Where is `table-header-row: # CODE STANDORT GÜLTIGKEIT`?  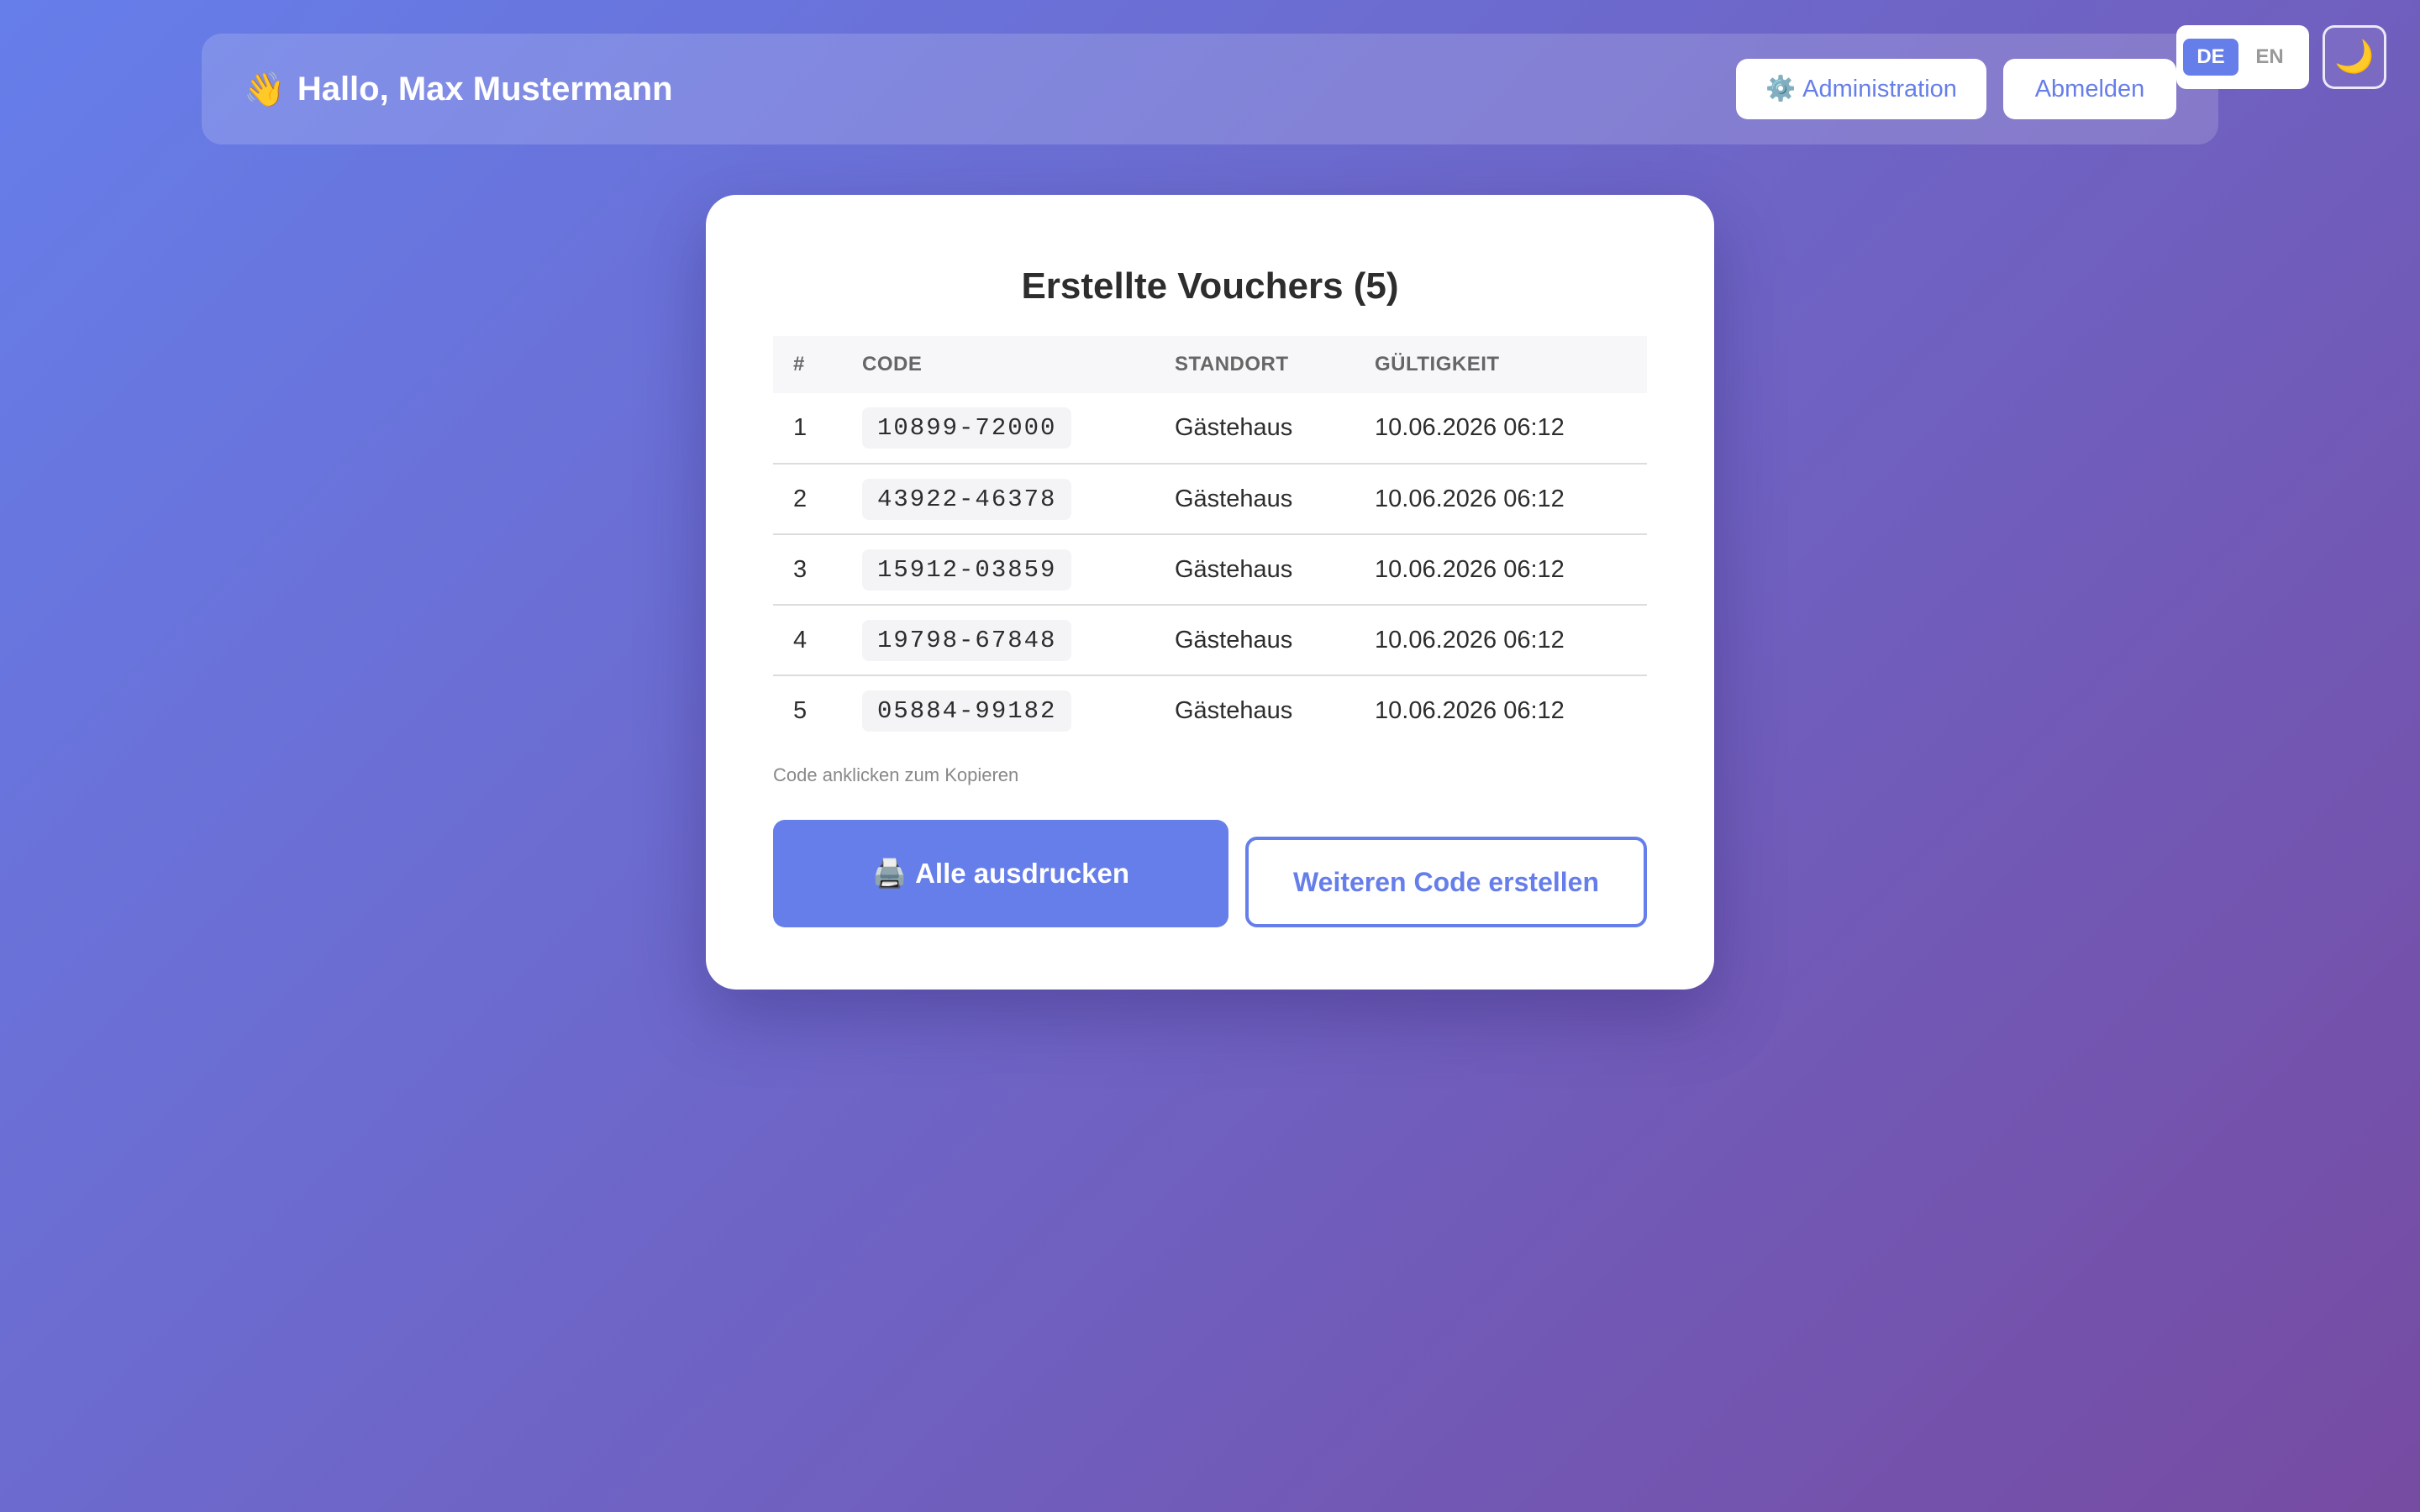 table-header-row: # CODE STANDORT GÜLTIGKEIT is located at coordinates (1210, 364).